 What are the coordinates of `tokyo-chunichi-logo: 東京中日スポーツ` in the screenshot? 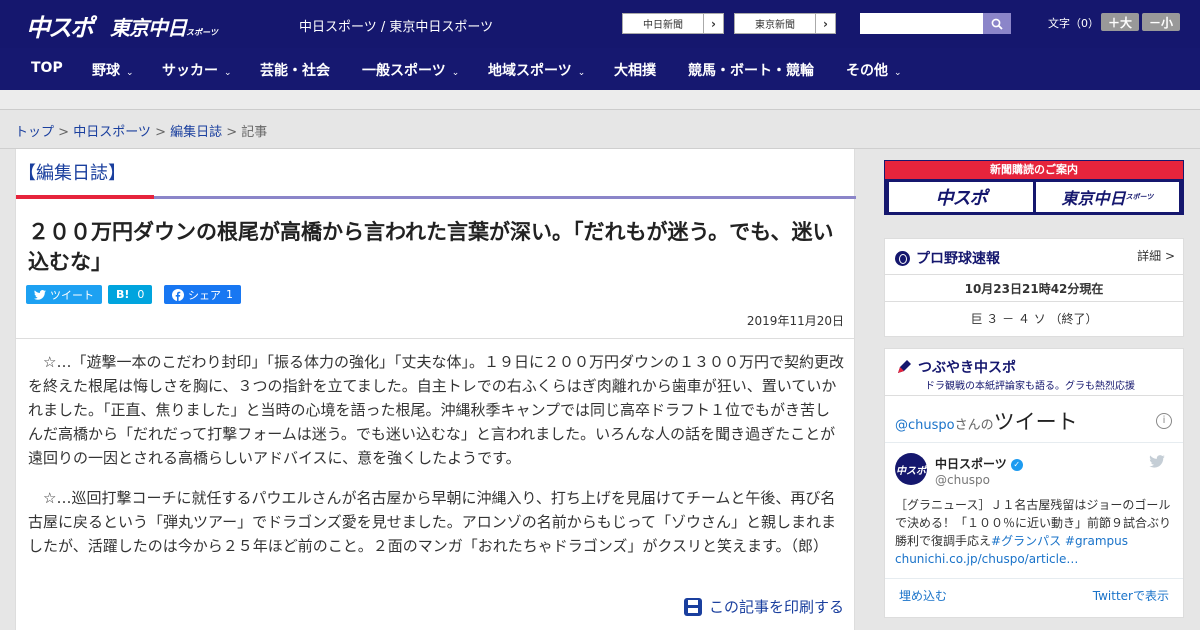 It's located at (164, 26).